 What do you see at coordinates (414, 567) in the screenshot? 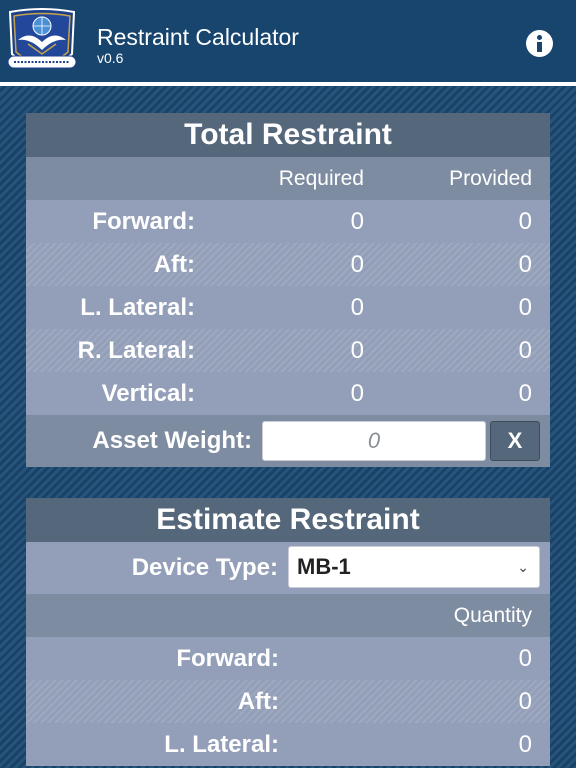
I see `device-type-select: MB-1 ⌄` at bounding box center [414, 567].